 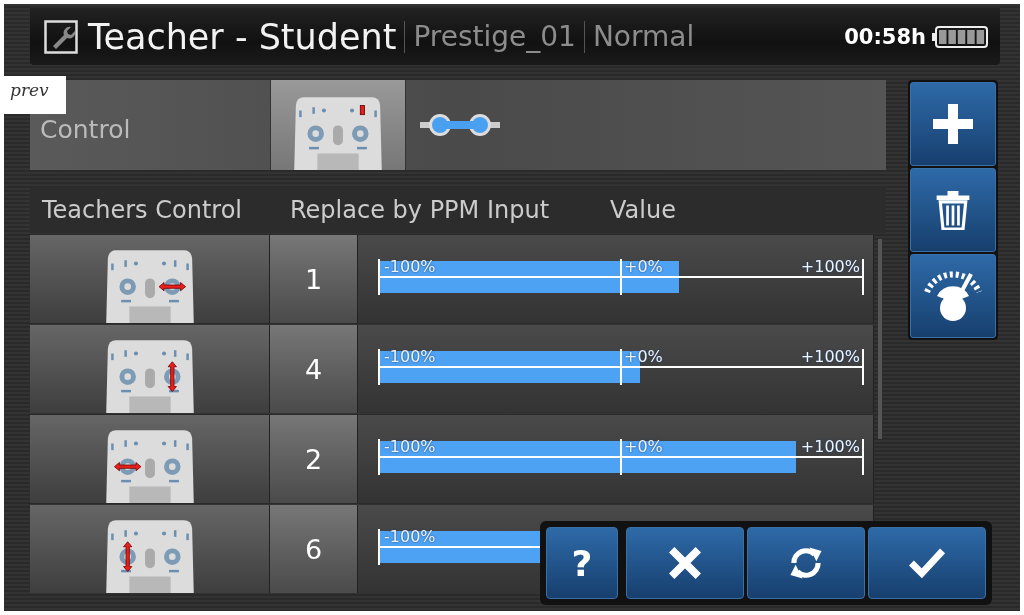 I want to click on ppm-input-cell: 6, so click(x=314, y=549).